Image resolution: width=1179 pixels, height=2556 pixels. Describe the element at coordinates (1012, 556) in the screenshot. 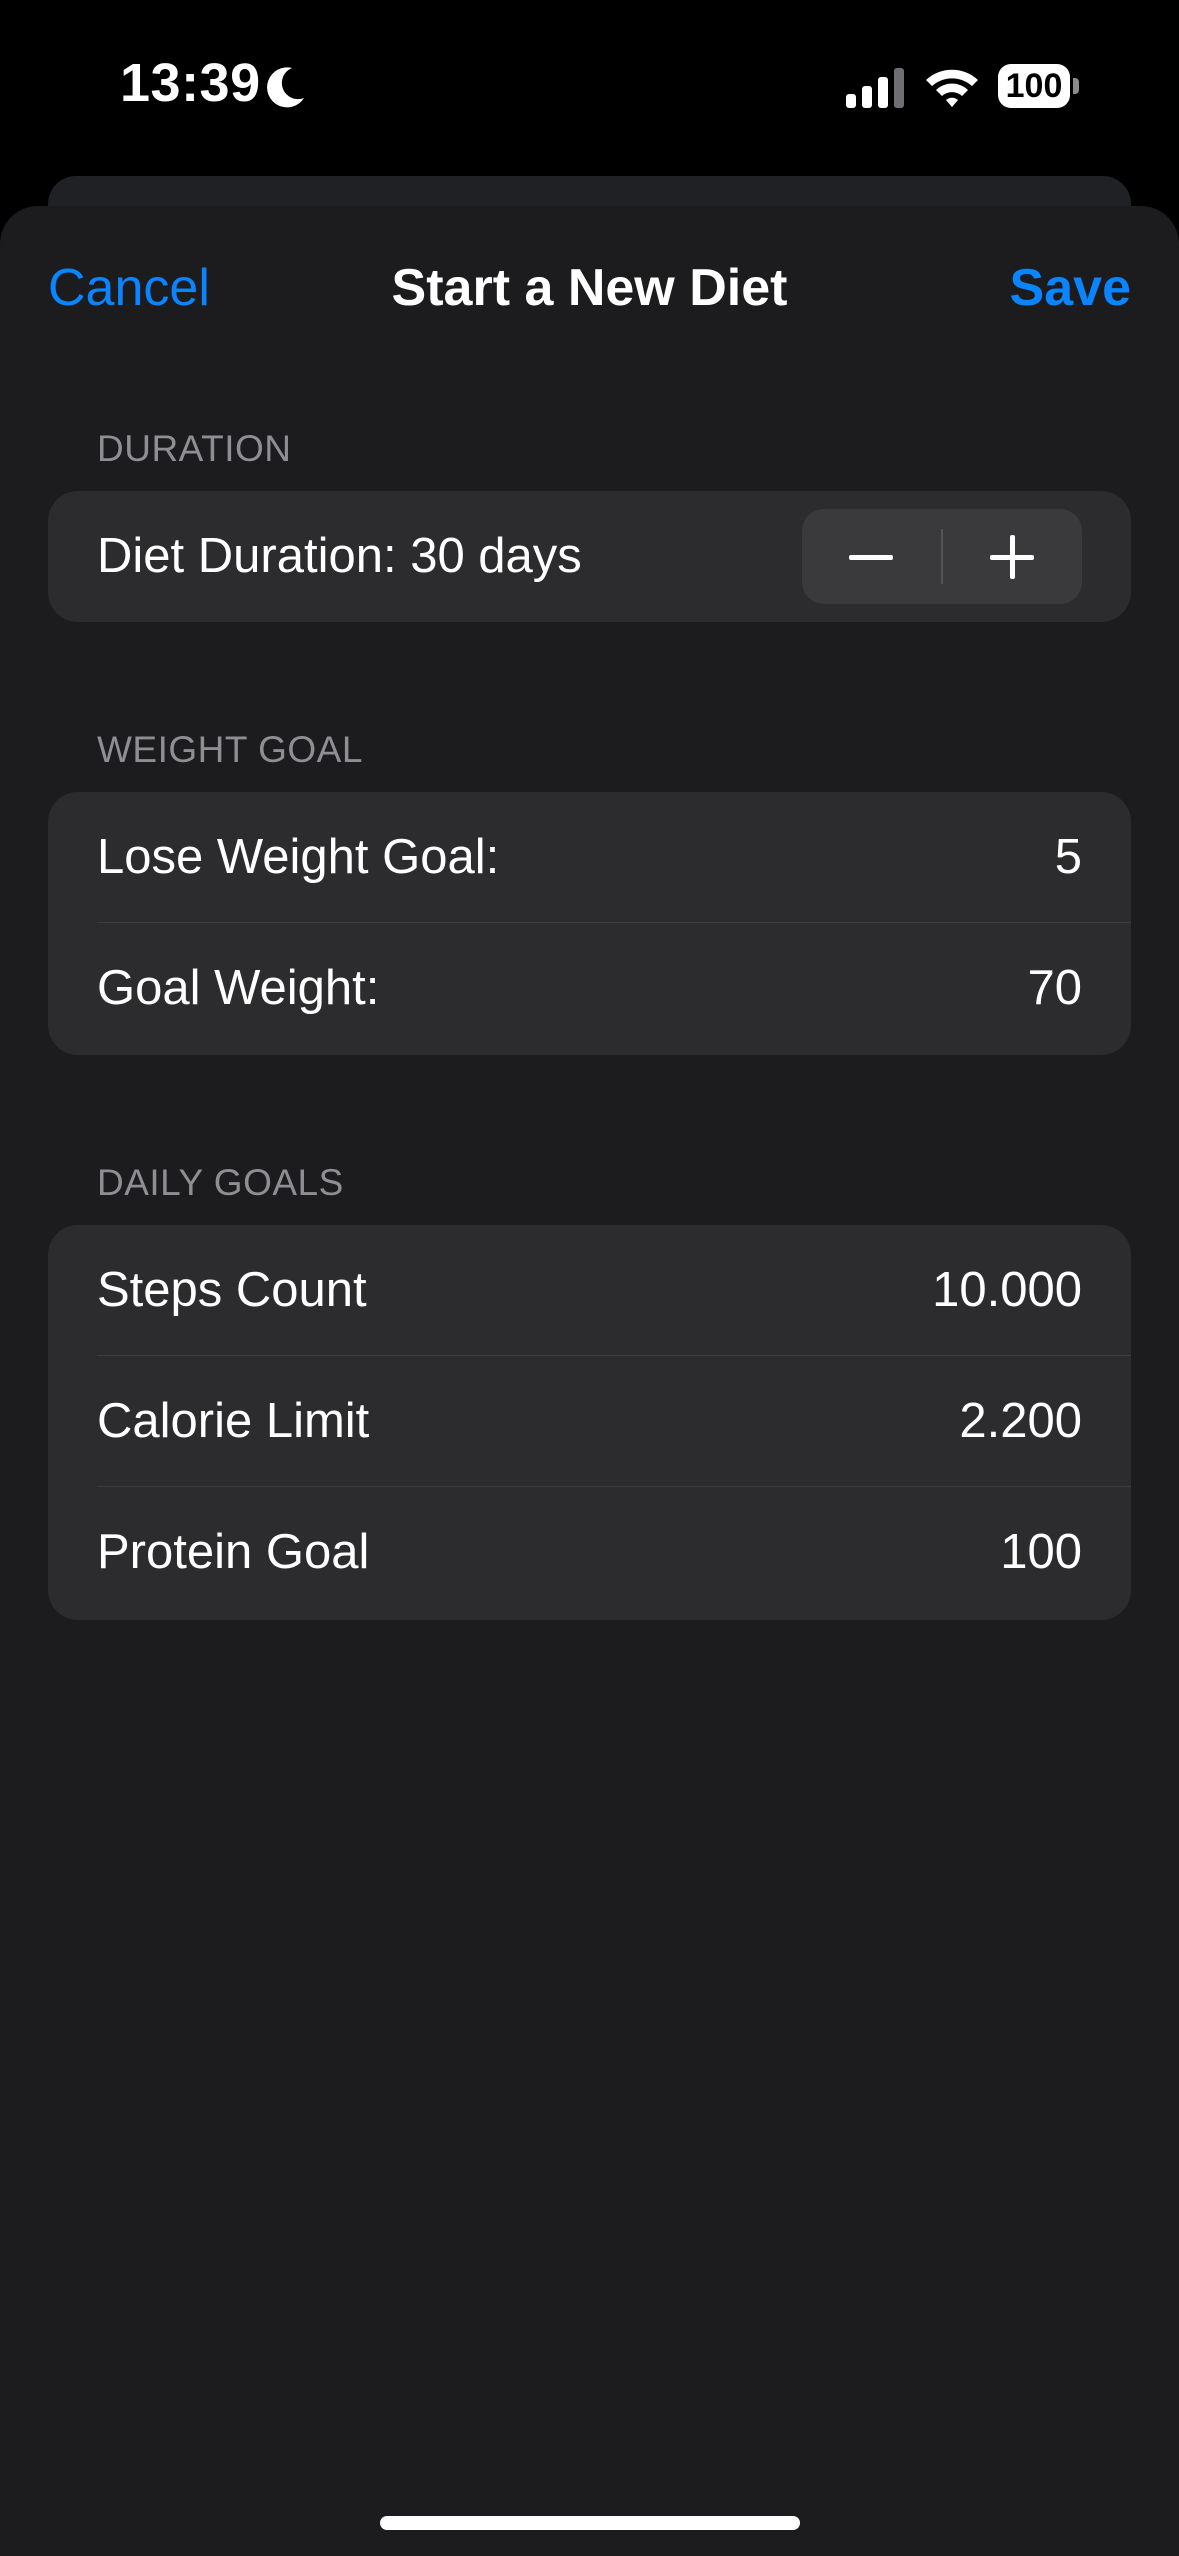

I see `increment-button` at that location.